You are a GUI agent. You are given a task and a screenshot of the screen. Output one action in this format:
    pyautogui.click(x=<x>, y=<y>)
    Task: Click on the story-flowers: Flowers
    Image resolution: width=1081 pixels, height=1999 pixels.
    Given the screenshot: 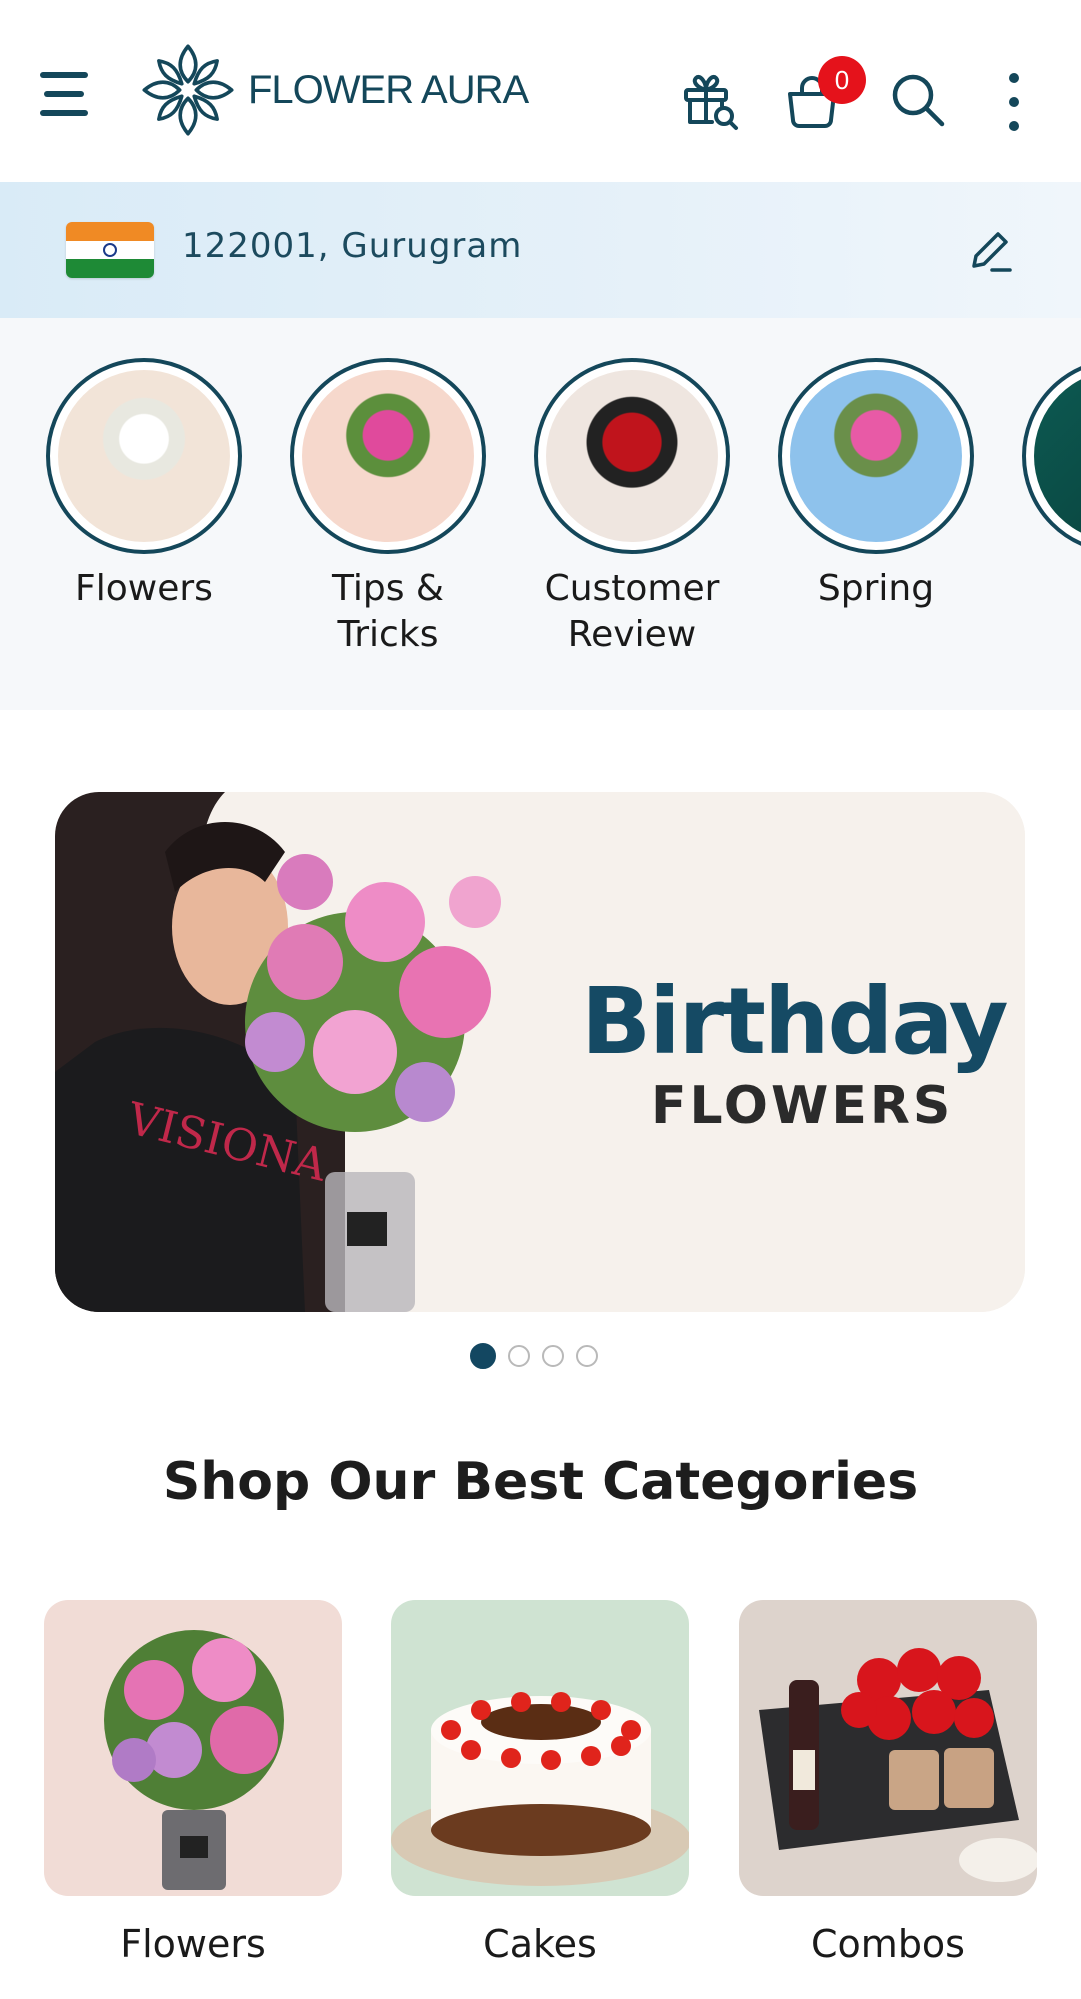 What is the action you would take?
    pyautogui.click(x=144, y=485)
    